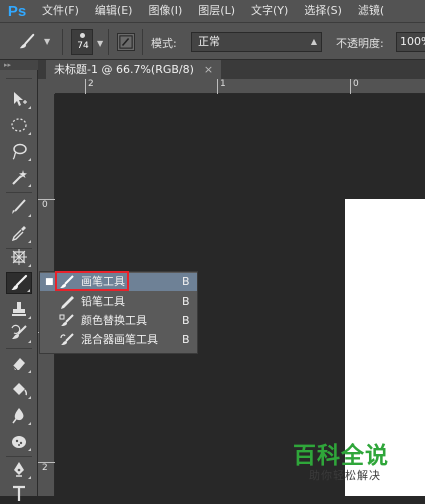 This screenshot has height=504, width=425. I want to click on menu-edit: 编辑(E), so click(114, 11).